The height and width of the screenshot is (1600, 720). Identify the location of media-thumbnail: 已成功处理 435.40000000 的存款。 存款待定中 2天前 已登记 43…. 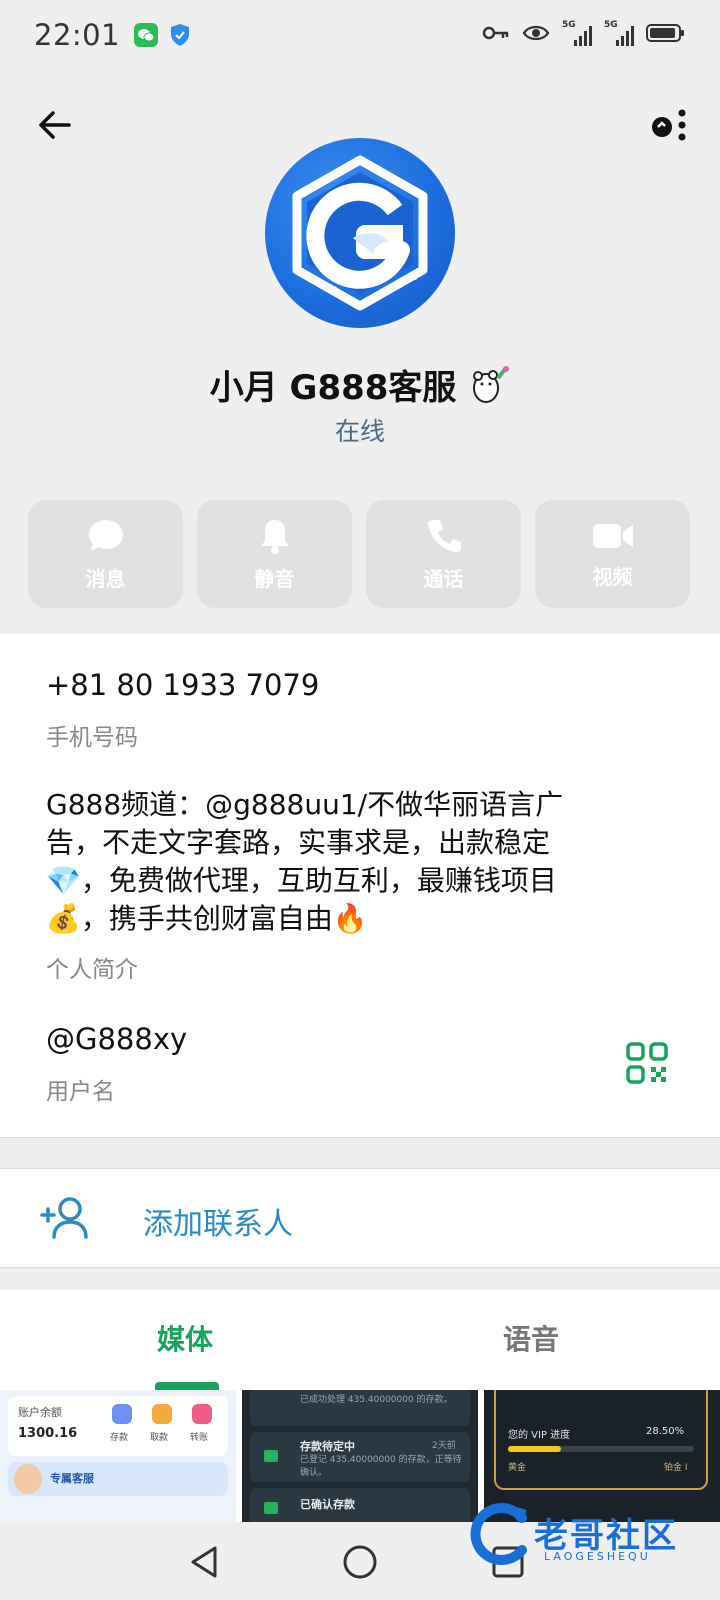
(360, 1456).